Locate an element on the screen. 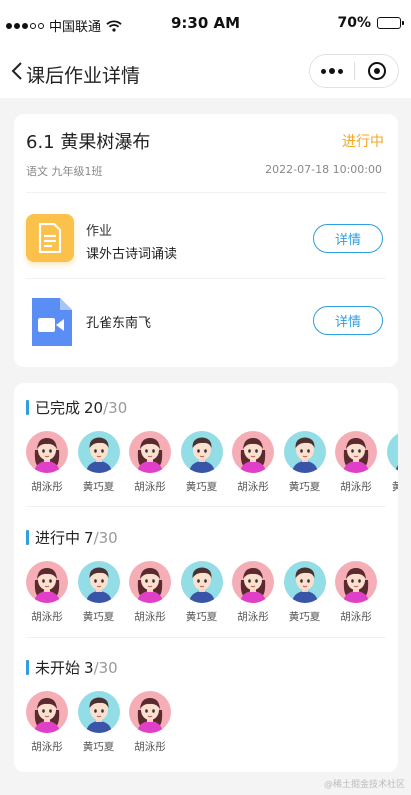 This screenshot has height=795, width=411. section-header: 已完成 20 /30 is located at coordinates (76, 407).